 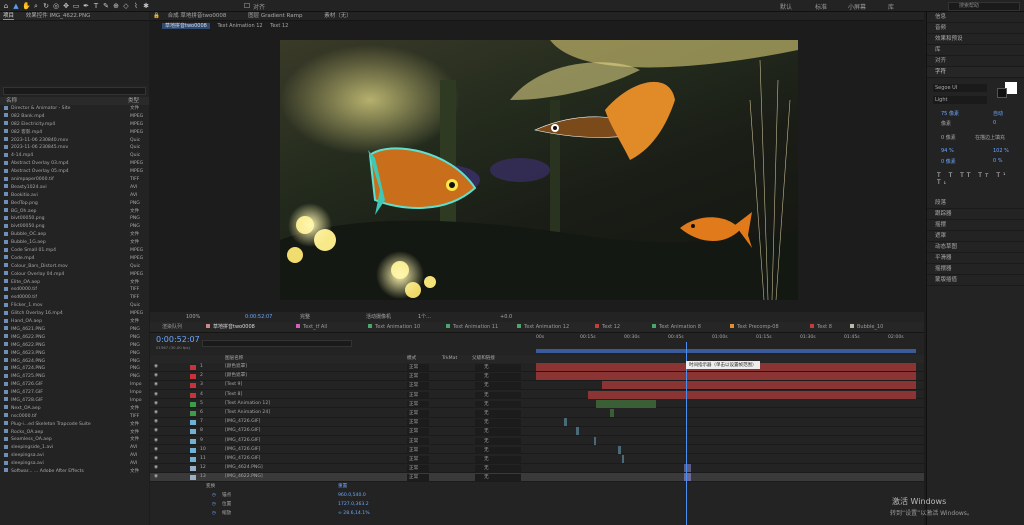 I want to click on clone-tool-icon: ⊕, so click(x=116, y=6).